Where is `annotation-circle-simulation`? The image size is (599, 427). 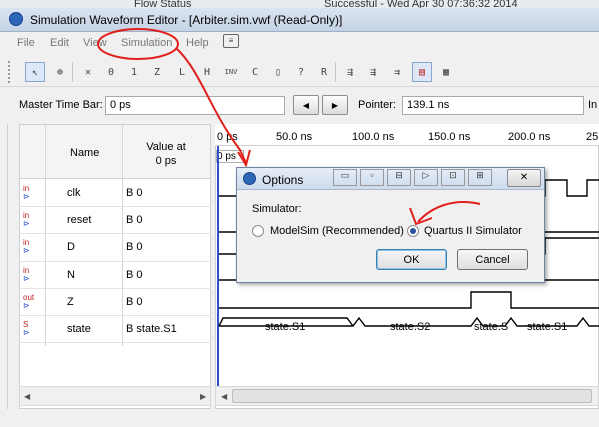 annotation-circle-simulation is located at coordinates (138, 44).